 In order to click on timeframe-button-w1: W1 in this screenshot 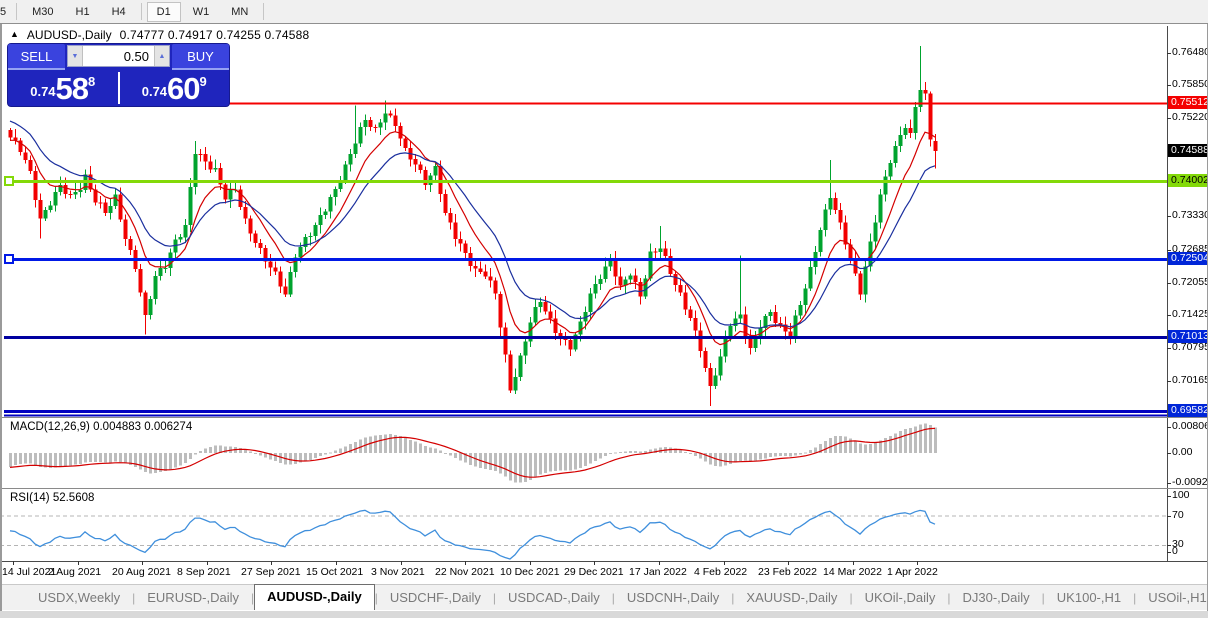, I will do `click(201, 12)`.